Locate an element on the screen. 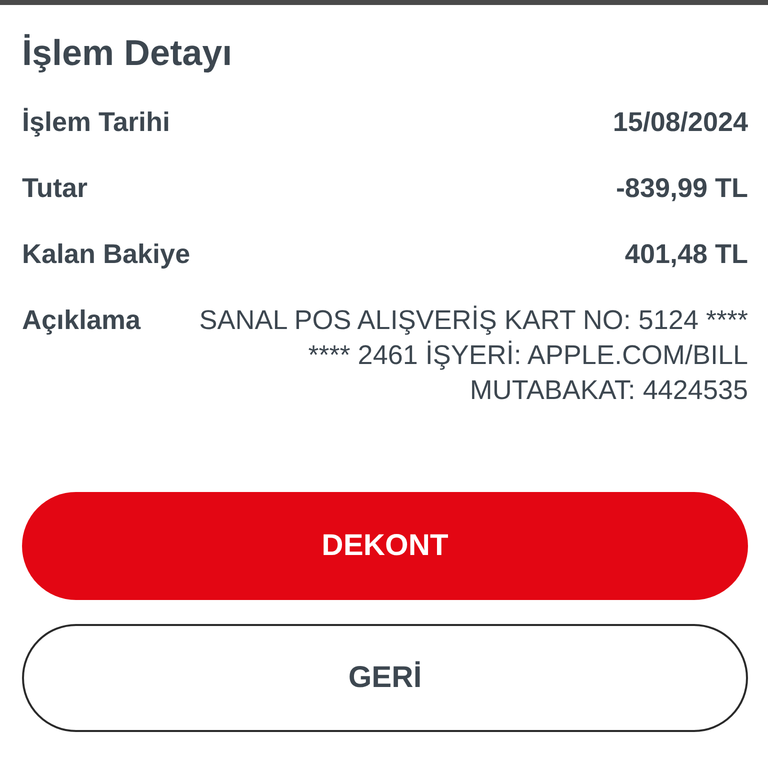 Image resolution: width=768 pixels, height=768 pixels. detail-label: Kalan Bakiye is located at coordinates (106, 254).